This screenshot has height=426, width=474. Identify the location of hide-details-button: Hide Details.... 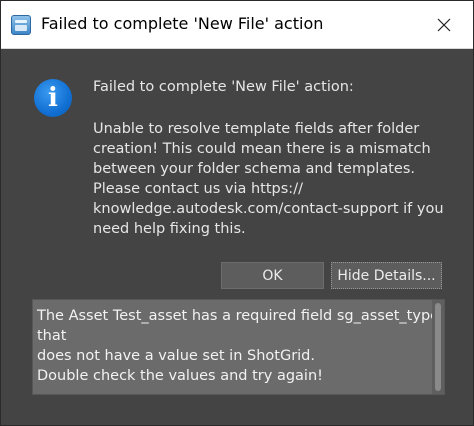
(386, 275).